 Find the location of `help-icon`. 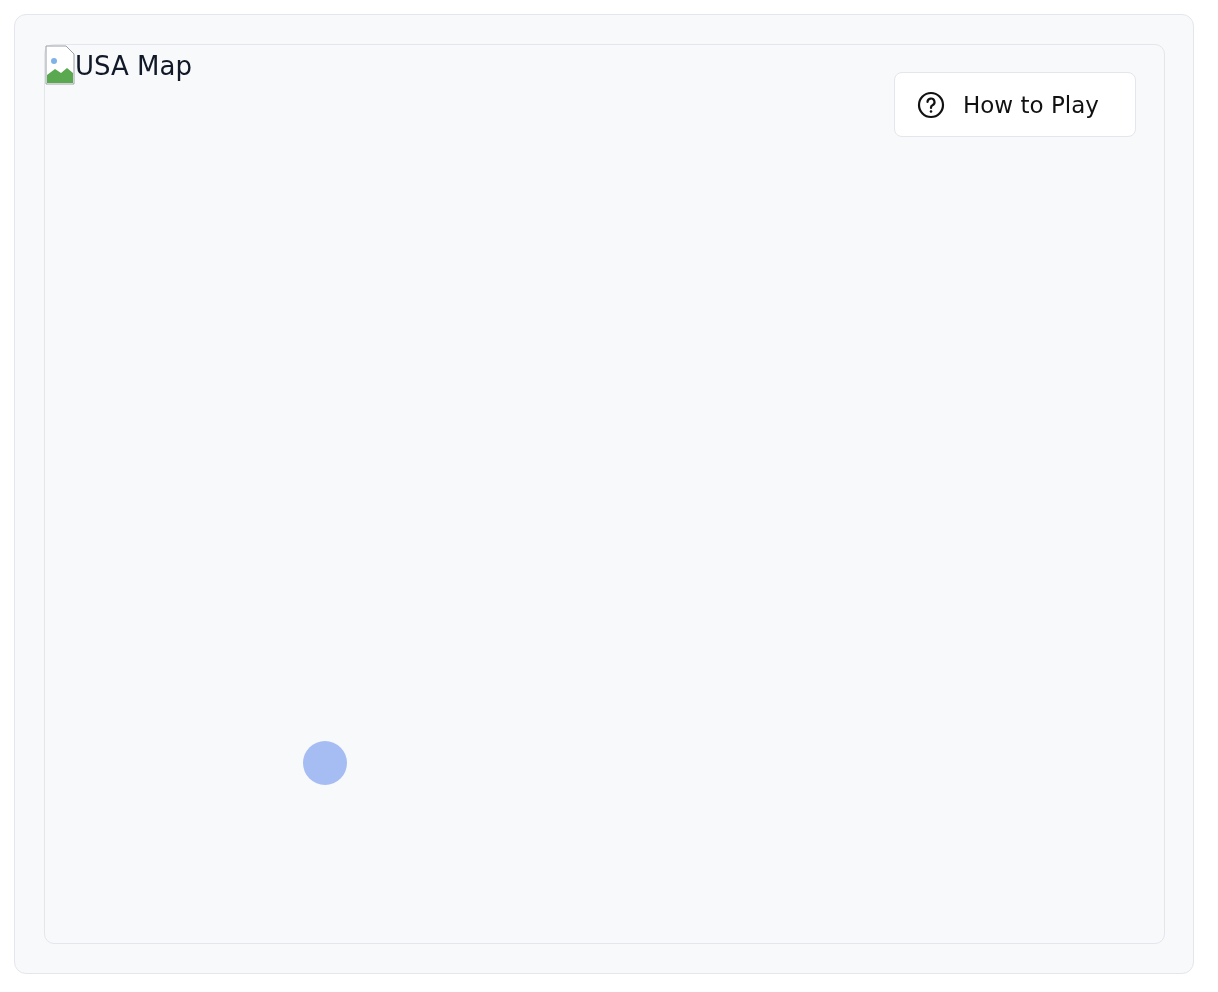

help-icon is located at coordinates (931, 104).